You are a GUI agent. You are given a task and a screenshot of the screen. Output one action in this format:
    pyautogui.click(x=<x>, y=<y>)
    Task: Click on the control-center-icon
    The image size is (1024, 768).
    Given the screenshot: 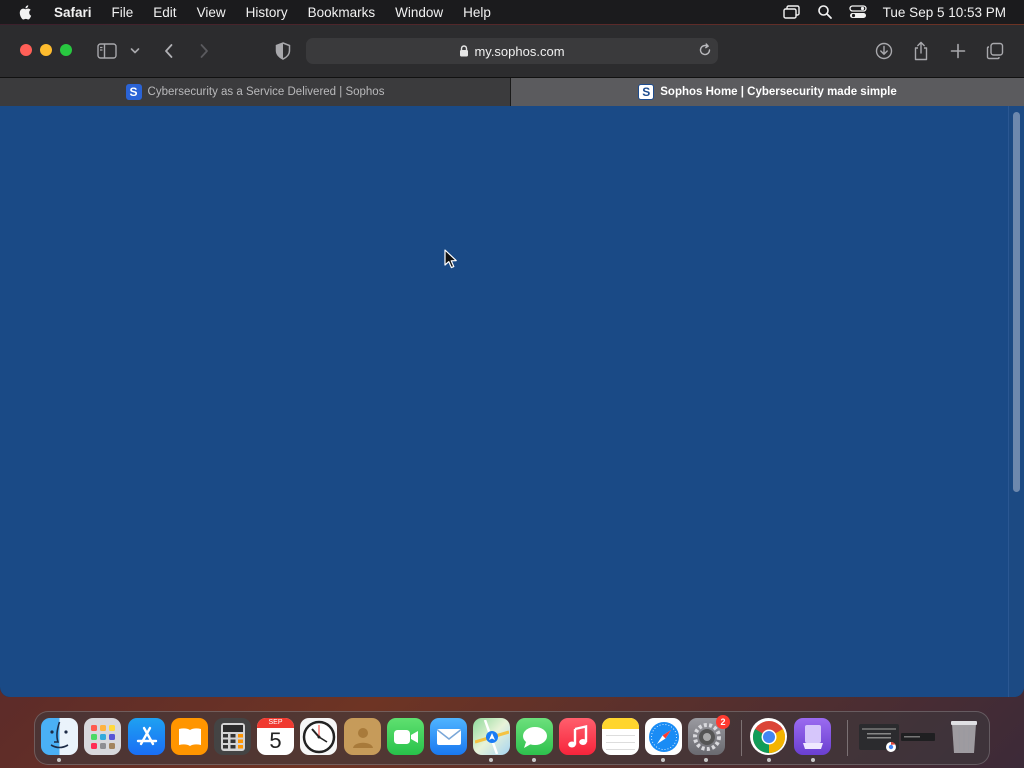 What is the action you would take?
    pyautogui.click(x=858, y=12)
    